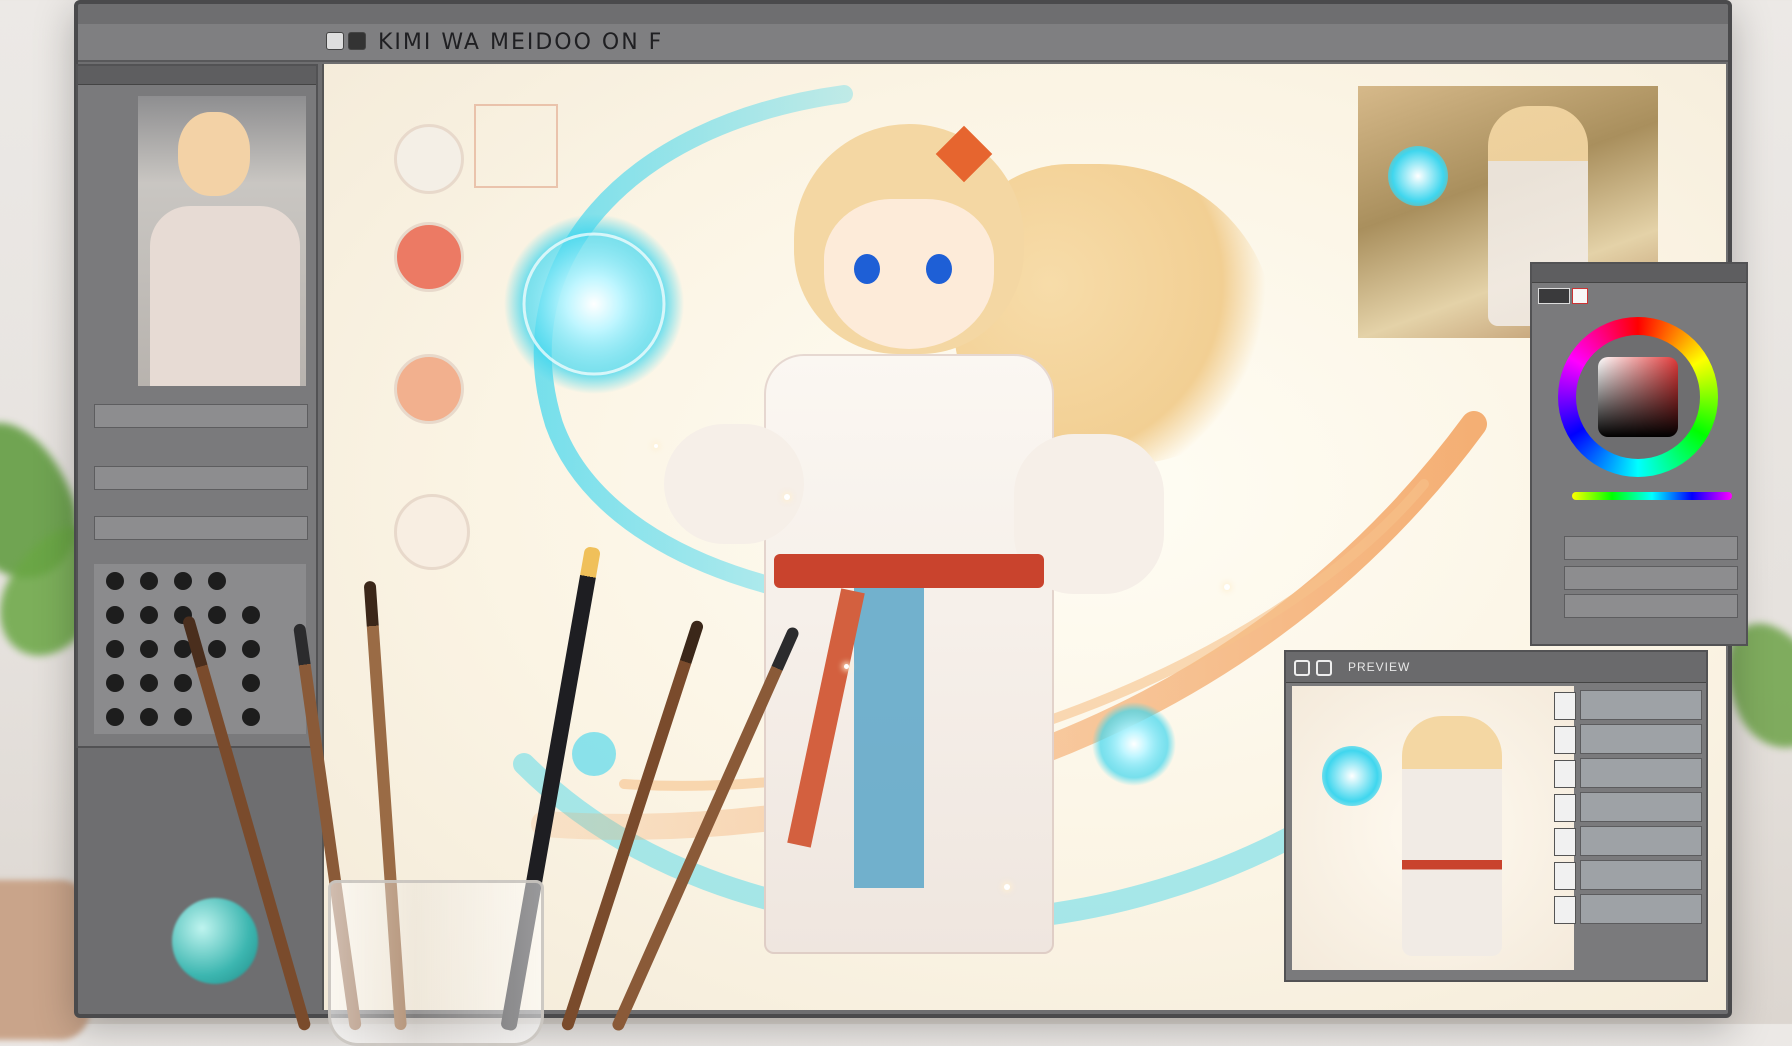  I want to click on preview-panel: PREVIEW, so click(1496, 816).